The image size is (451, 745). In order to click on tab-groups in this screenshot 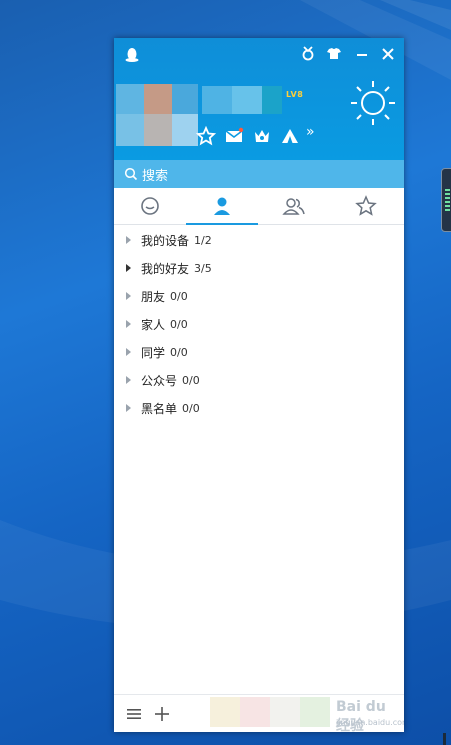, I will do `click(294, 206)`.